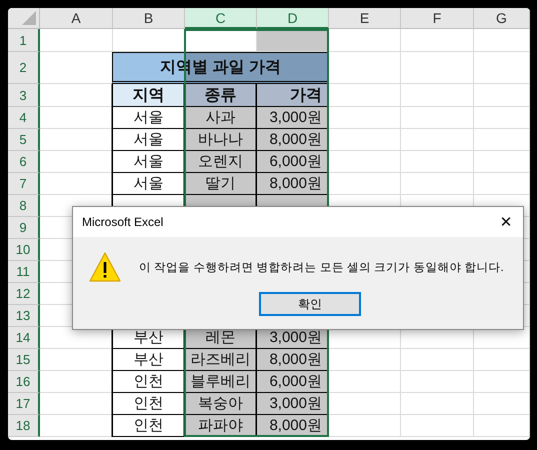  Describe the element at coordinates (221, 360) in the screenshot. I see `table-cell: 라즈베리` at that location.